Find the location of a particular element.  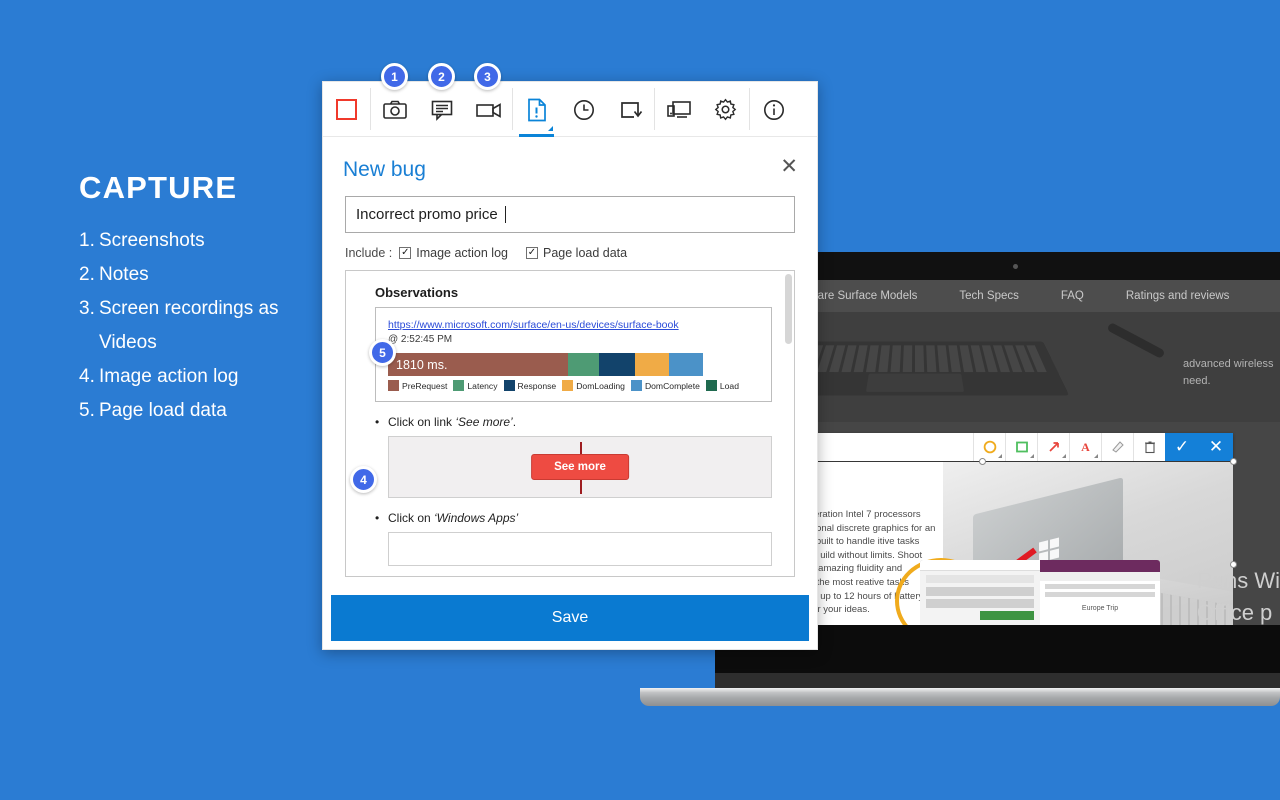

legend-item: DomLoading is located at coordinates (593, 385).